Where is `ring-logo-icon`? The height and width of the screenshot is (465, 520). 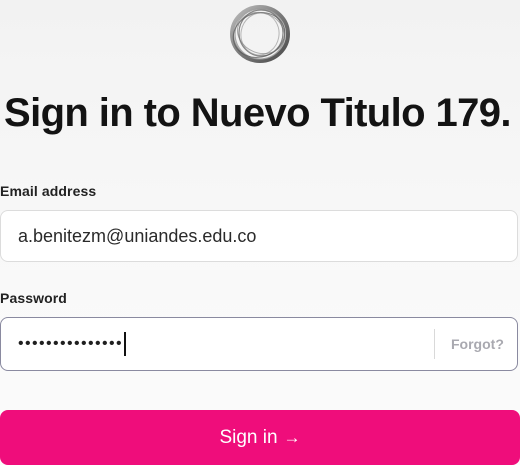 ring-logo-icon is located at coordinates (260, 34).